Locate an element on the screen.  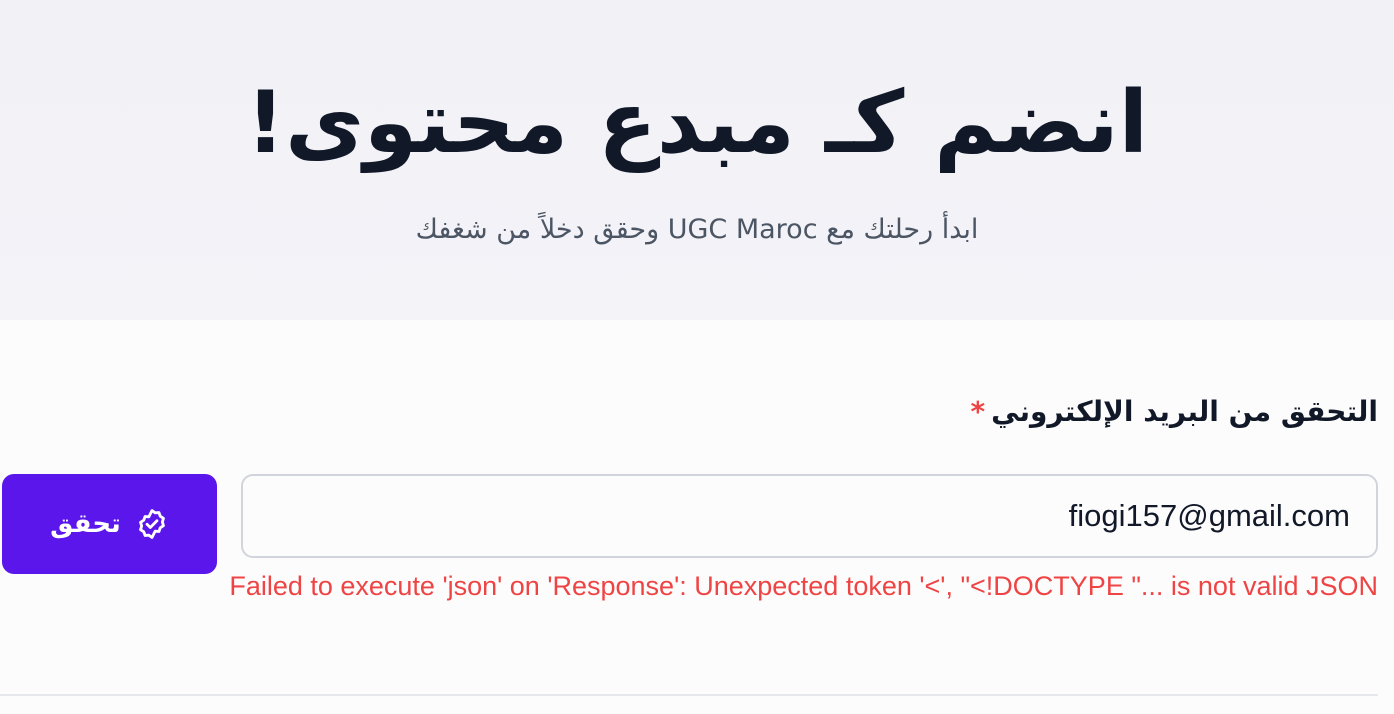
email-field is located at coordinates (809, 516).